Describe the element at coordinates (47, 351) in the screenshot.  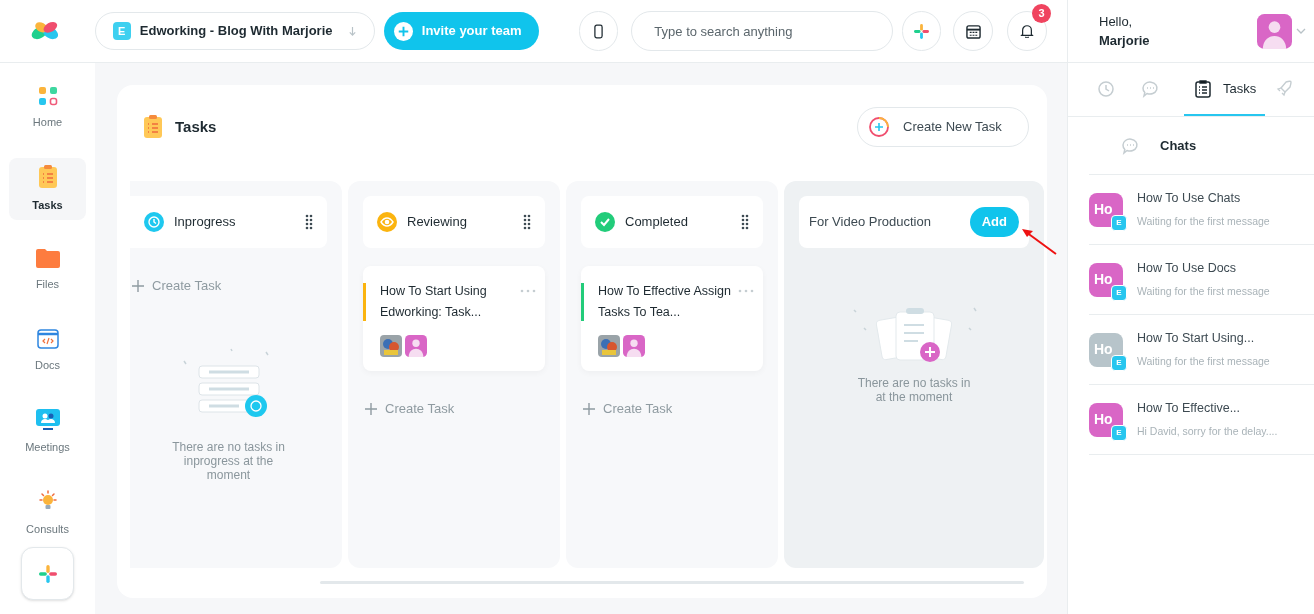
I see `sidebar-item: Docs` at that location.